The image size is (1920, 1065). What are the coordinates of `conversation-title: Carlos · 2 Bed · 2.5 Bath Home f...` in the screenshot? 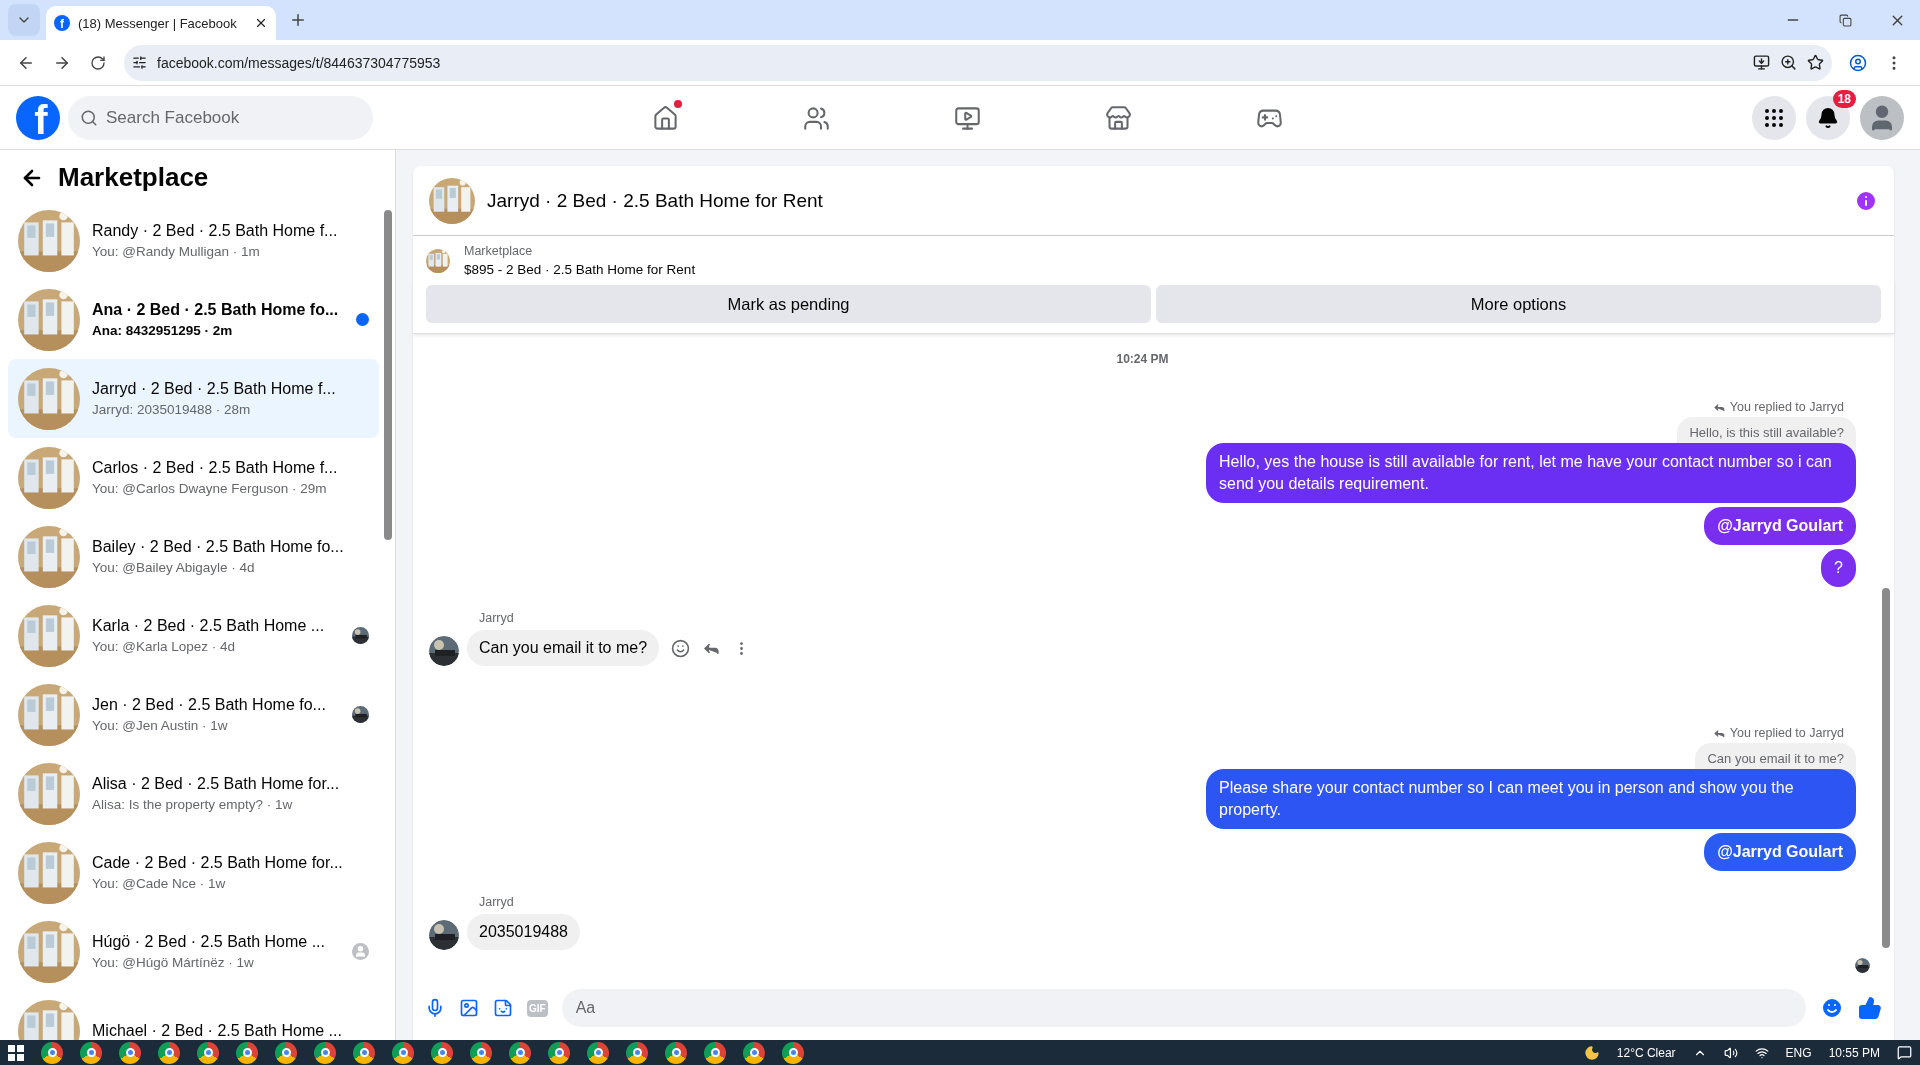 It's located at (215, 468).